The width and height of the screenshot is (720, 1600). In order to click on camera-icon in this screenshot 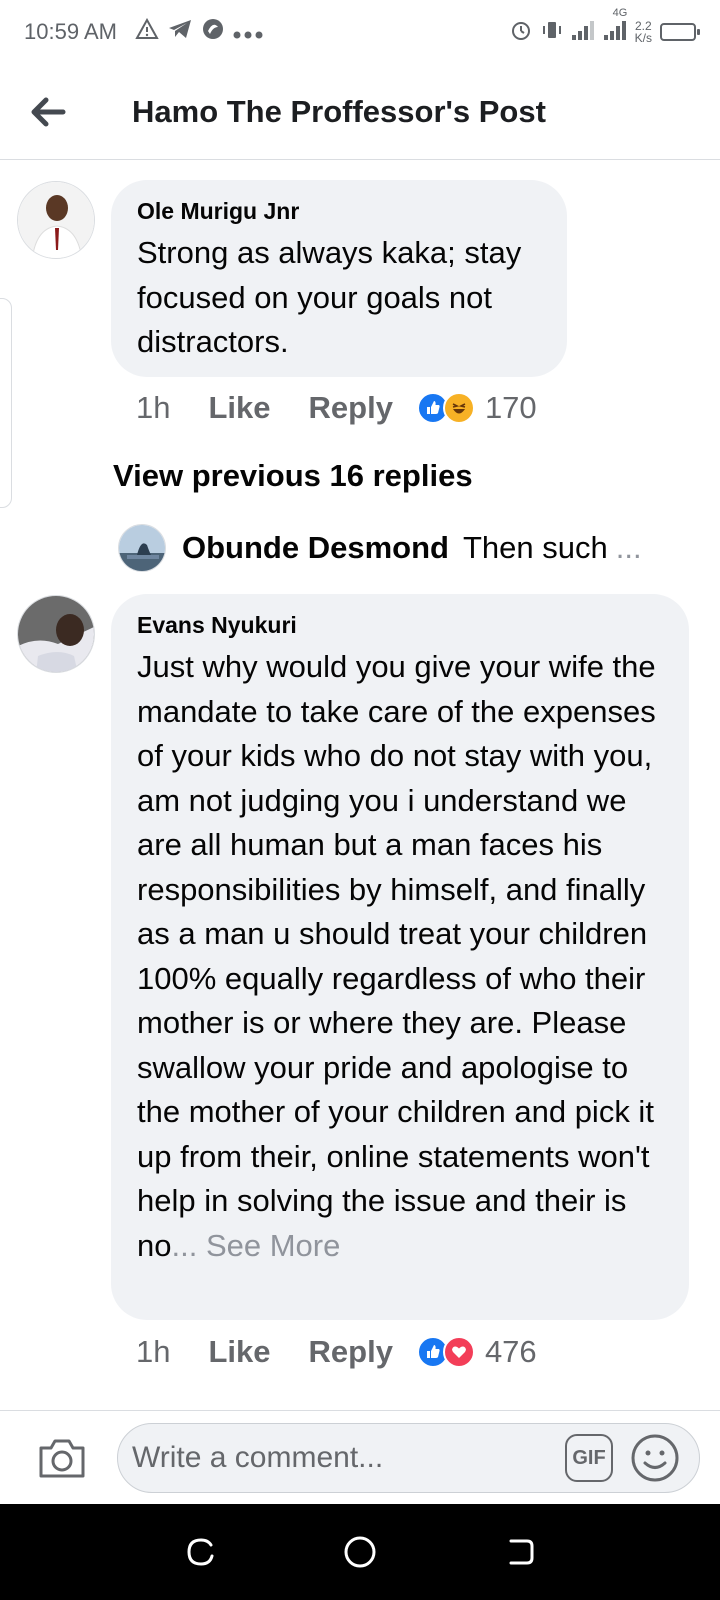, I will do `click(62, 1458)`.